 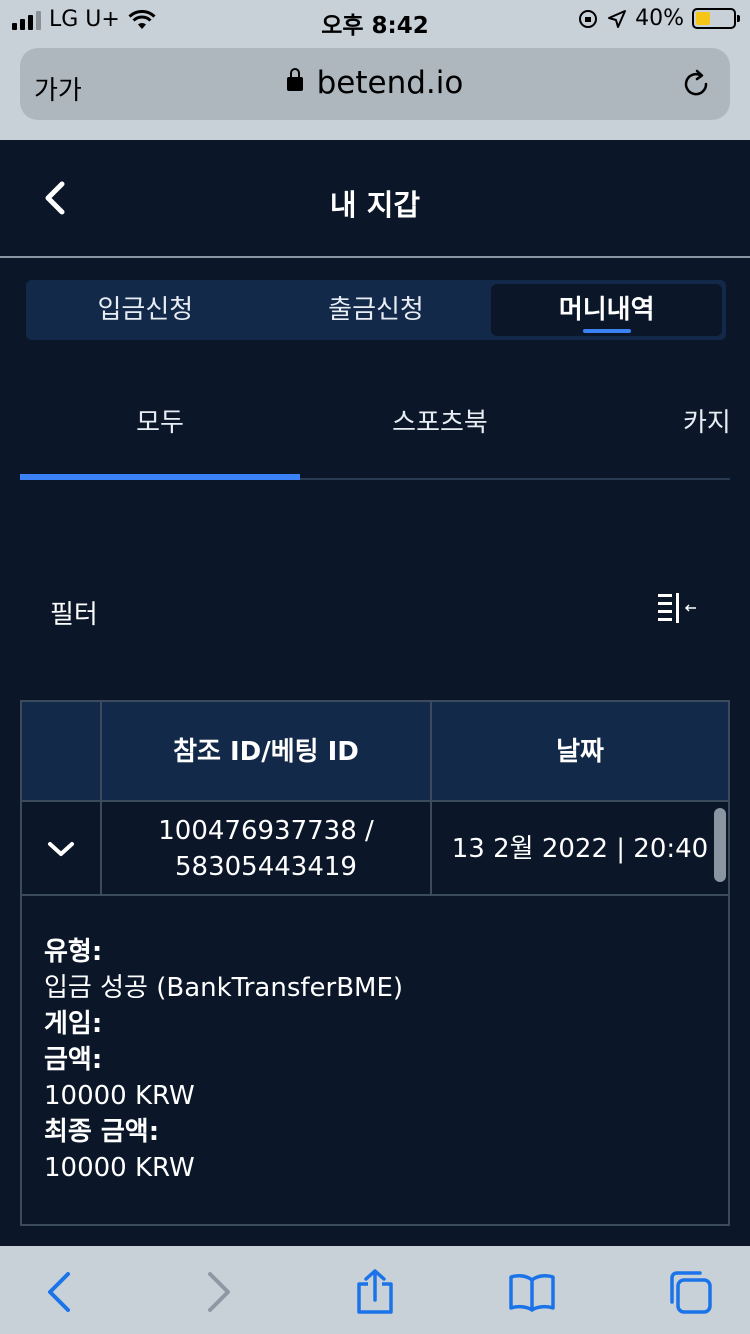 What do you see at coordinates (580, 849) in the screenshot?
I see `transaction-date: 13 2월 2022 | 20:40` at bounding box center [580, 849].